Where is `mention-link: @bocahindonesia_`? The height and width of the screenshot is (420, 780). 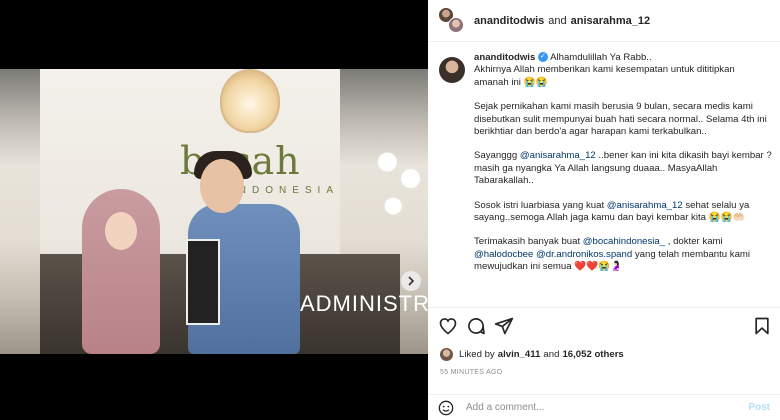 mention-link: @bocahindonesia_ is located at coordinates (624, 241).